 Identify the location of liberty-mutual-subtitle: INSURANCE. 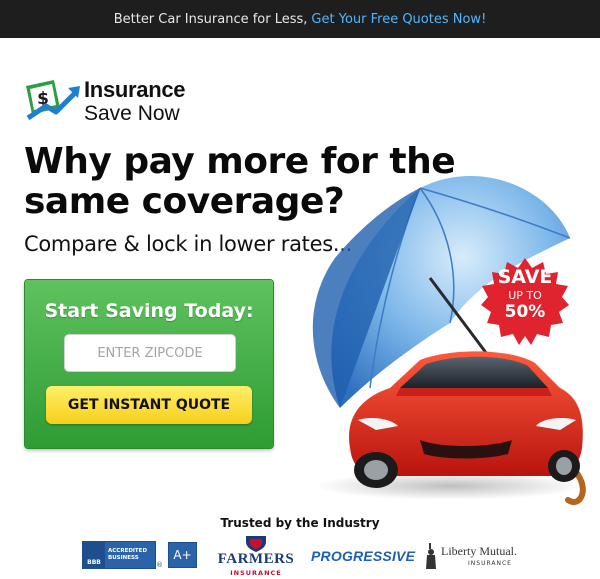
(490, 563).